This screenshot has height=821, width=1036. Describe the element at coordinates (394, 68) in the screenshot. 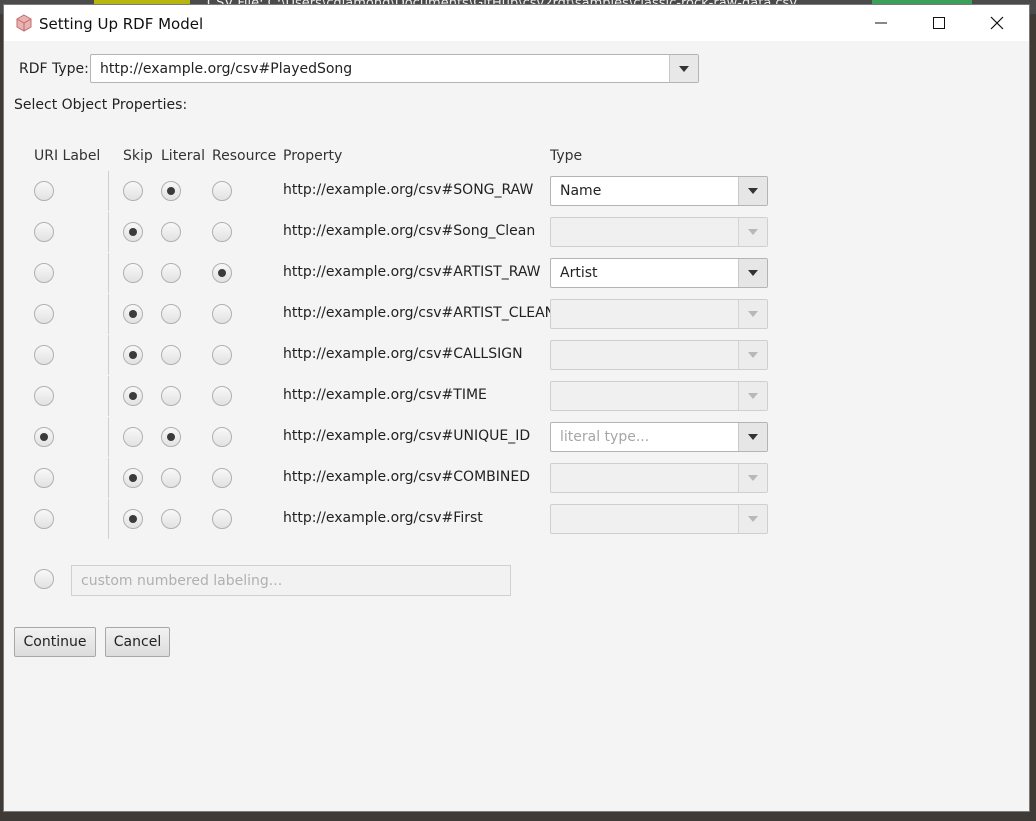

I see `rdf-type-combobox: http://example.org/csv#PlayedSong` at that location.